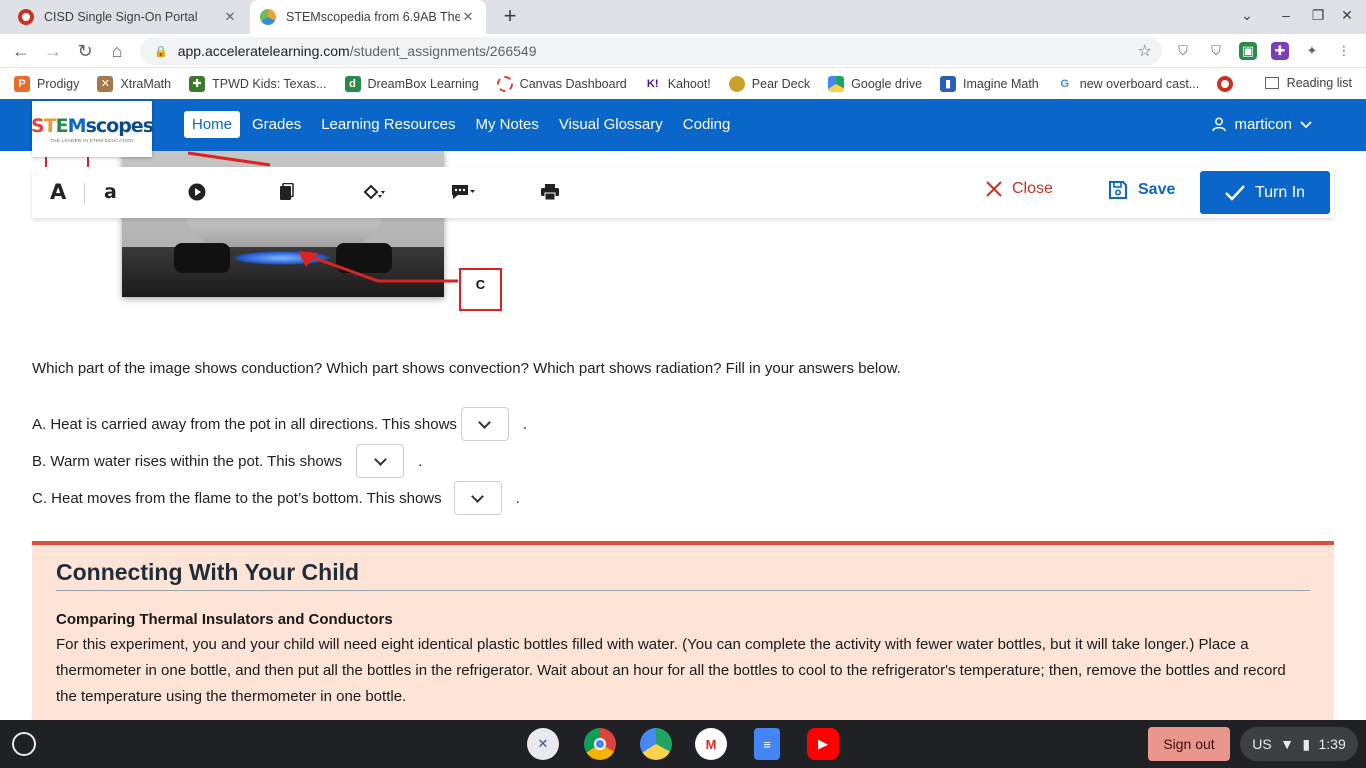 The height and width of the screenshot is (768, 1366). Describe the element at coordinates (58, 192) in the screenshot. I see `increase-text-size-button: A` at that location.